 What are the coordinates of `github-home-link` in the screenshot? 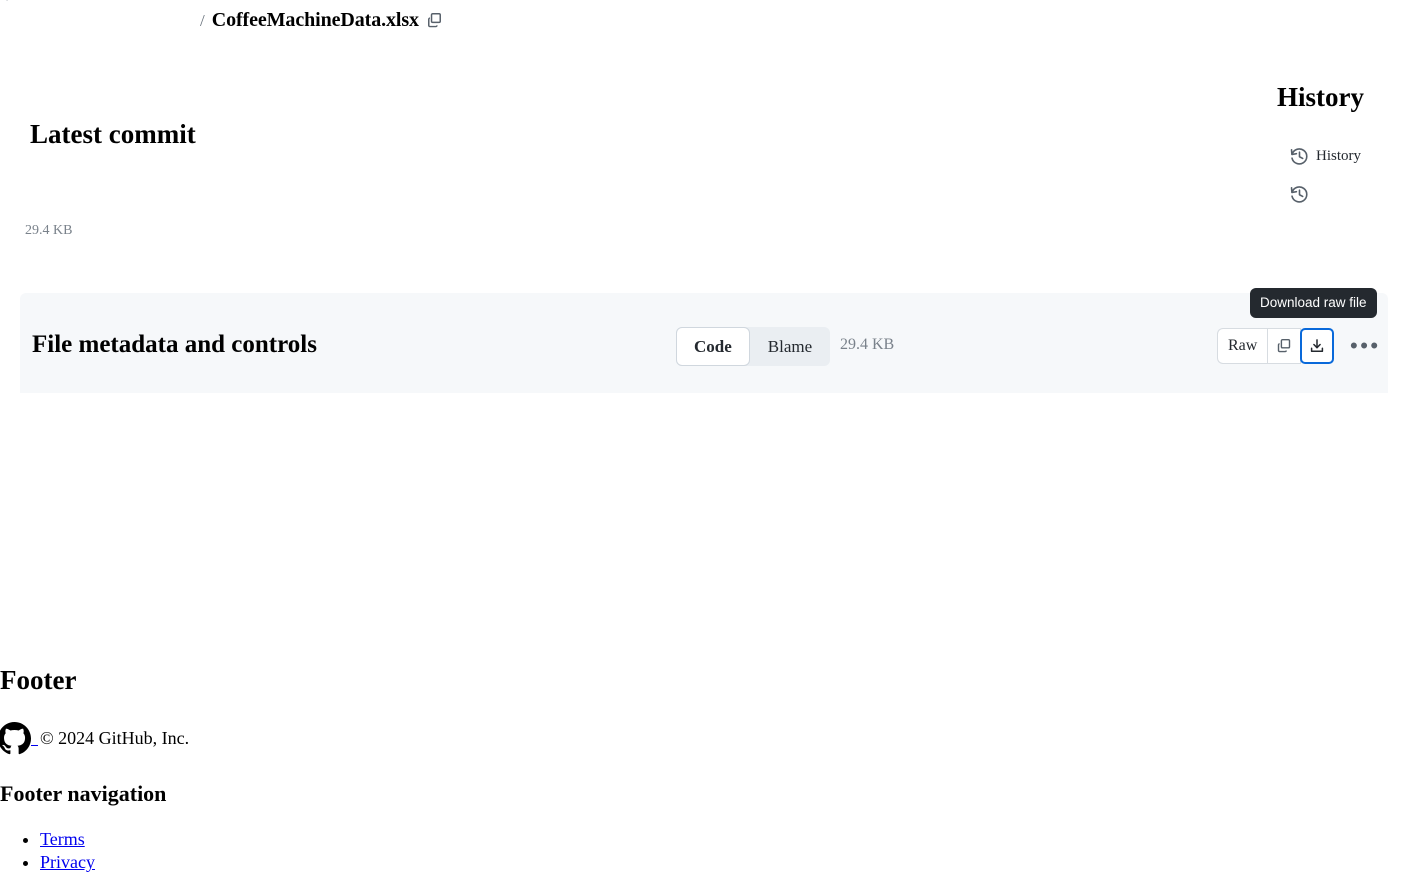 It's located at (19, 738).